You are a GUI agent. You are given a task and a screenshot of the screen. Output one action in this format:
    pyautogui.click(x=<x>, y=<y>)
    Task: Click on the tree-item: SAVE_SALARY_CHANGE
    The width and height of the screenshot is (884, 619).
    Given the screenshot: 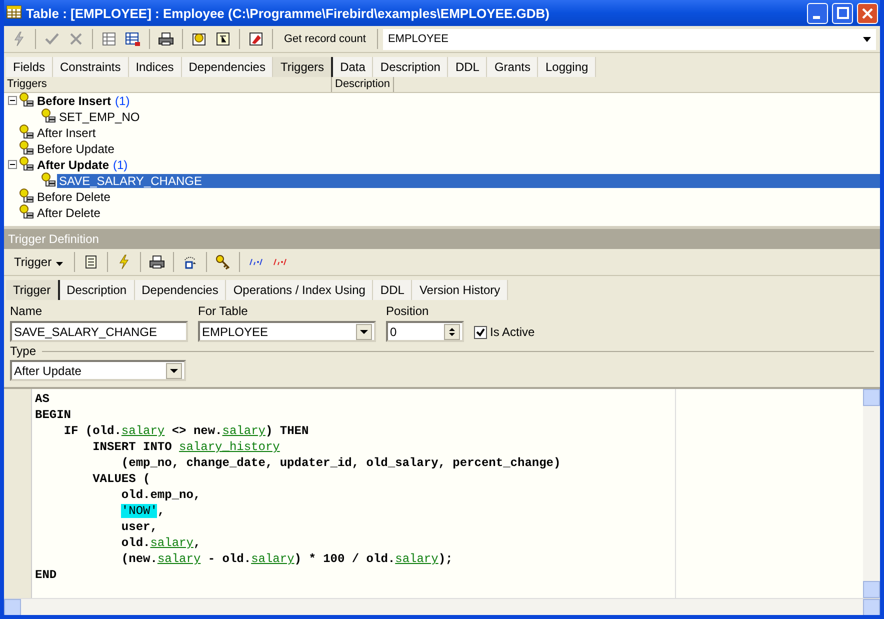 What is the action you would take?
    pyautogui.click(x=468, y=181)
    